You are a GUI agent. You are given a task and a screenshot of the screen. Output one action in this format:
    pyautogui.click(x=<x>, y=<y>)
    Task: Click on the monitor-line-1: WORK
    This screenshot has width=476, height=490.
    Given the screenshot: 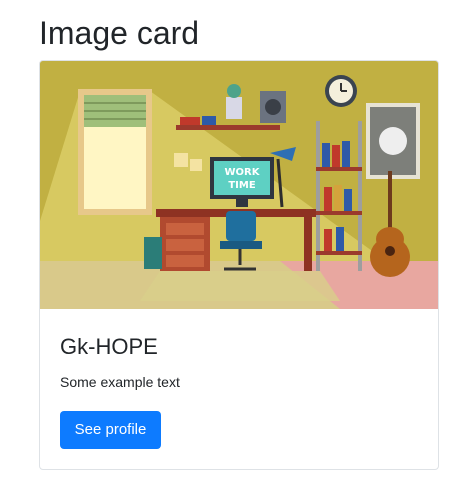 What is the action you would take?
    pyautogui.click(x=243, y=172)
    